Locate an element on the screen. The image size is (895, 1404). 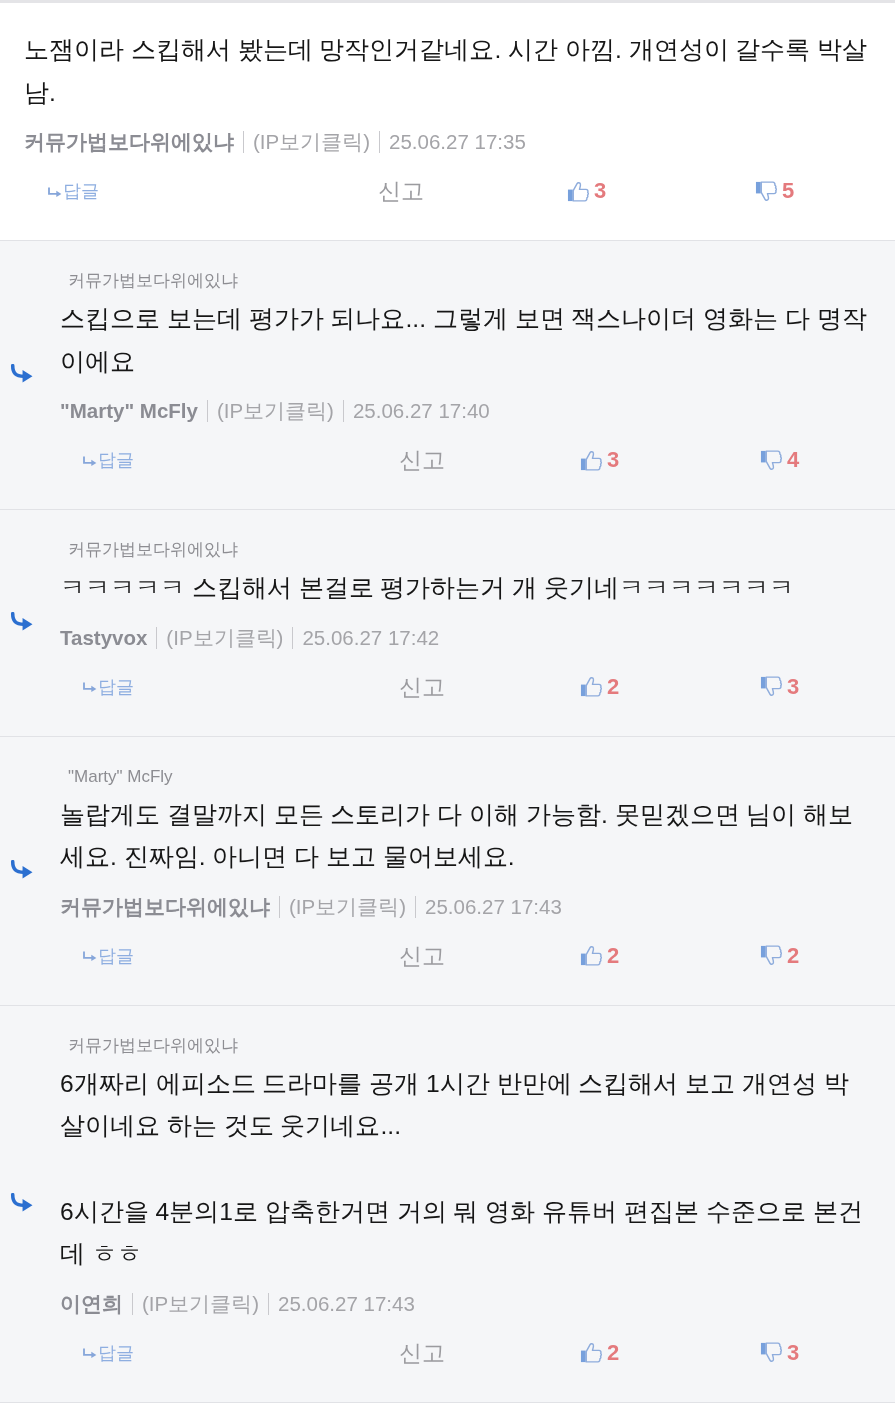
comment-text: 스킵으로 보는데 평가가 되나요... 그렇게 보면 잭스나이더 영화는 다 명작이에요 is located at coordinates (464, 340).